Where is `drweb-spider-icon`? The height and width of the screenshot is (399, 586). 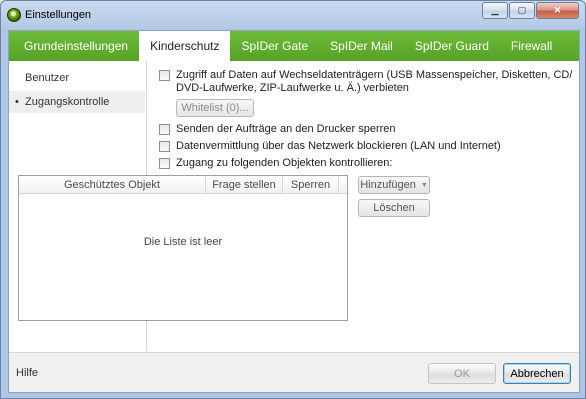 drweb-spider-icon is located at coordinates (14, 15).